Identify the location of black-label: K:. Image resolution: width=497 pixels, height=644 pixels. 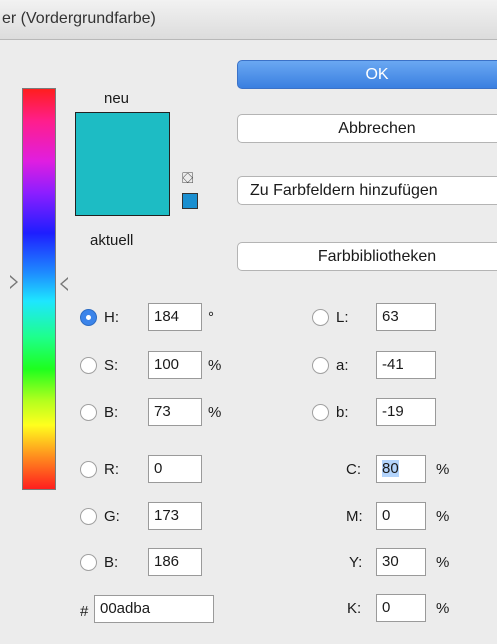
(354, 608).